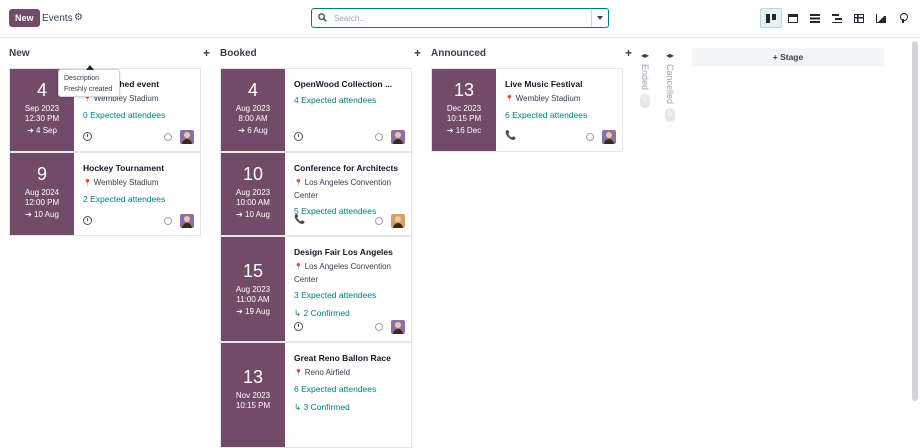  What do you see at coordinates (599, 18) in the screenshot?
I see `search-dropdown-toggle` at bounding box center [599, 18].